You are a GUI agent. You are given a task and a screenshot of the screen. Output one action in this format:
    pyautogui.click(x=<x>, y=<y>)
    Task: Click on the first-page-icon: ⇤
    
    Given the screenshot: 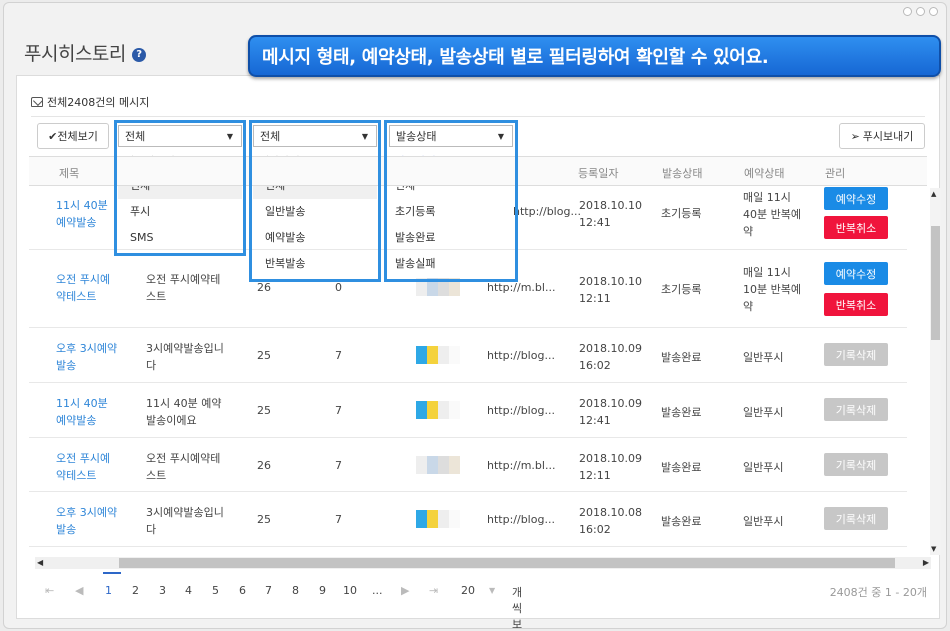 What is the action you would take?
    pyautogui.click(x=49, y=590)
    